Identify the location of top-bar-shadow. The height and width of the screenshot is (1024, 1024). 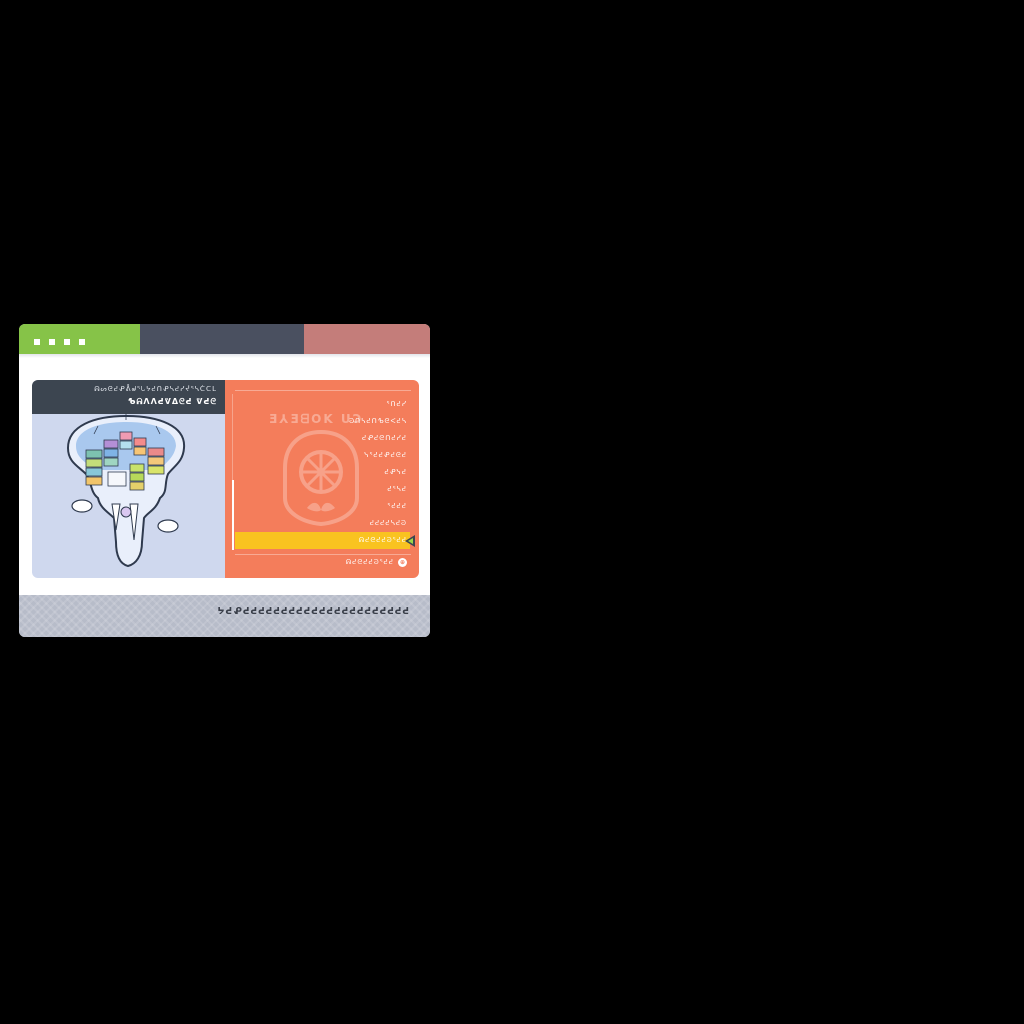
(224, 356).